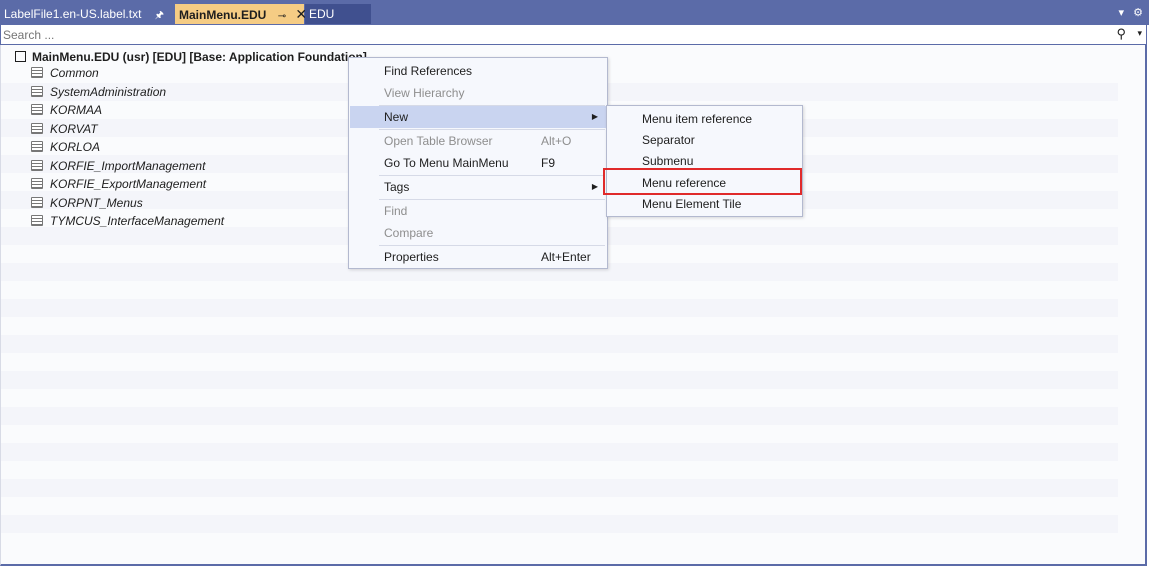 Image resolution: width=1149 pixels, height=568 pixels. What do you see at coordinates (75, 147) in the screenshot?
I see `tree-node-label: KORLOA` at bounding box center [75, 147].